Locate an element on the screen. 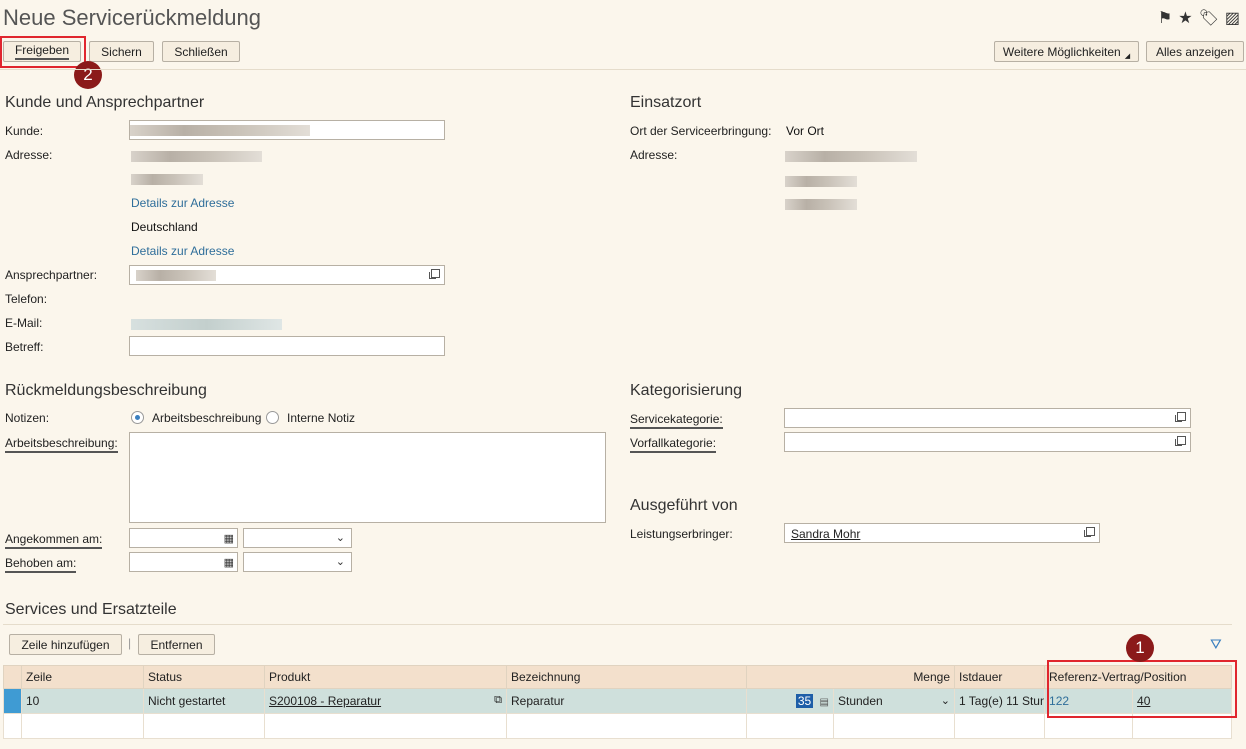 The width and height of the screenshot is (1246, 749). subject-label: Betreff: is located at coordinates (24, 347).